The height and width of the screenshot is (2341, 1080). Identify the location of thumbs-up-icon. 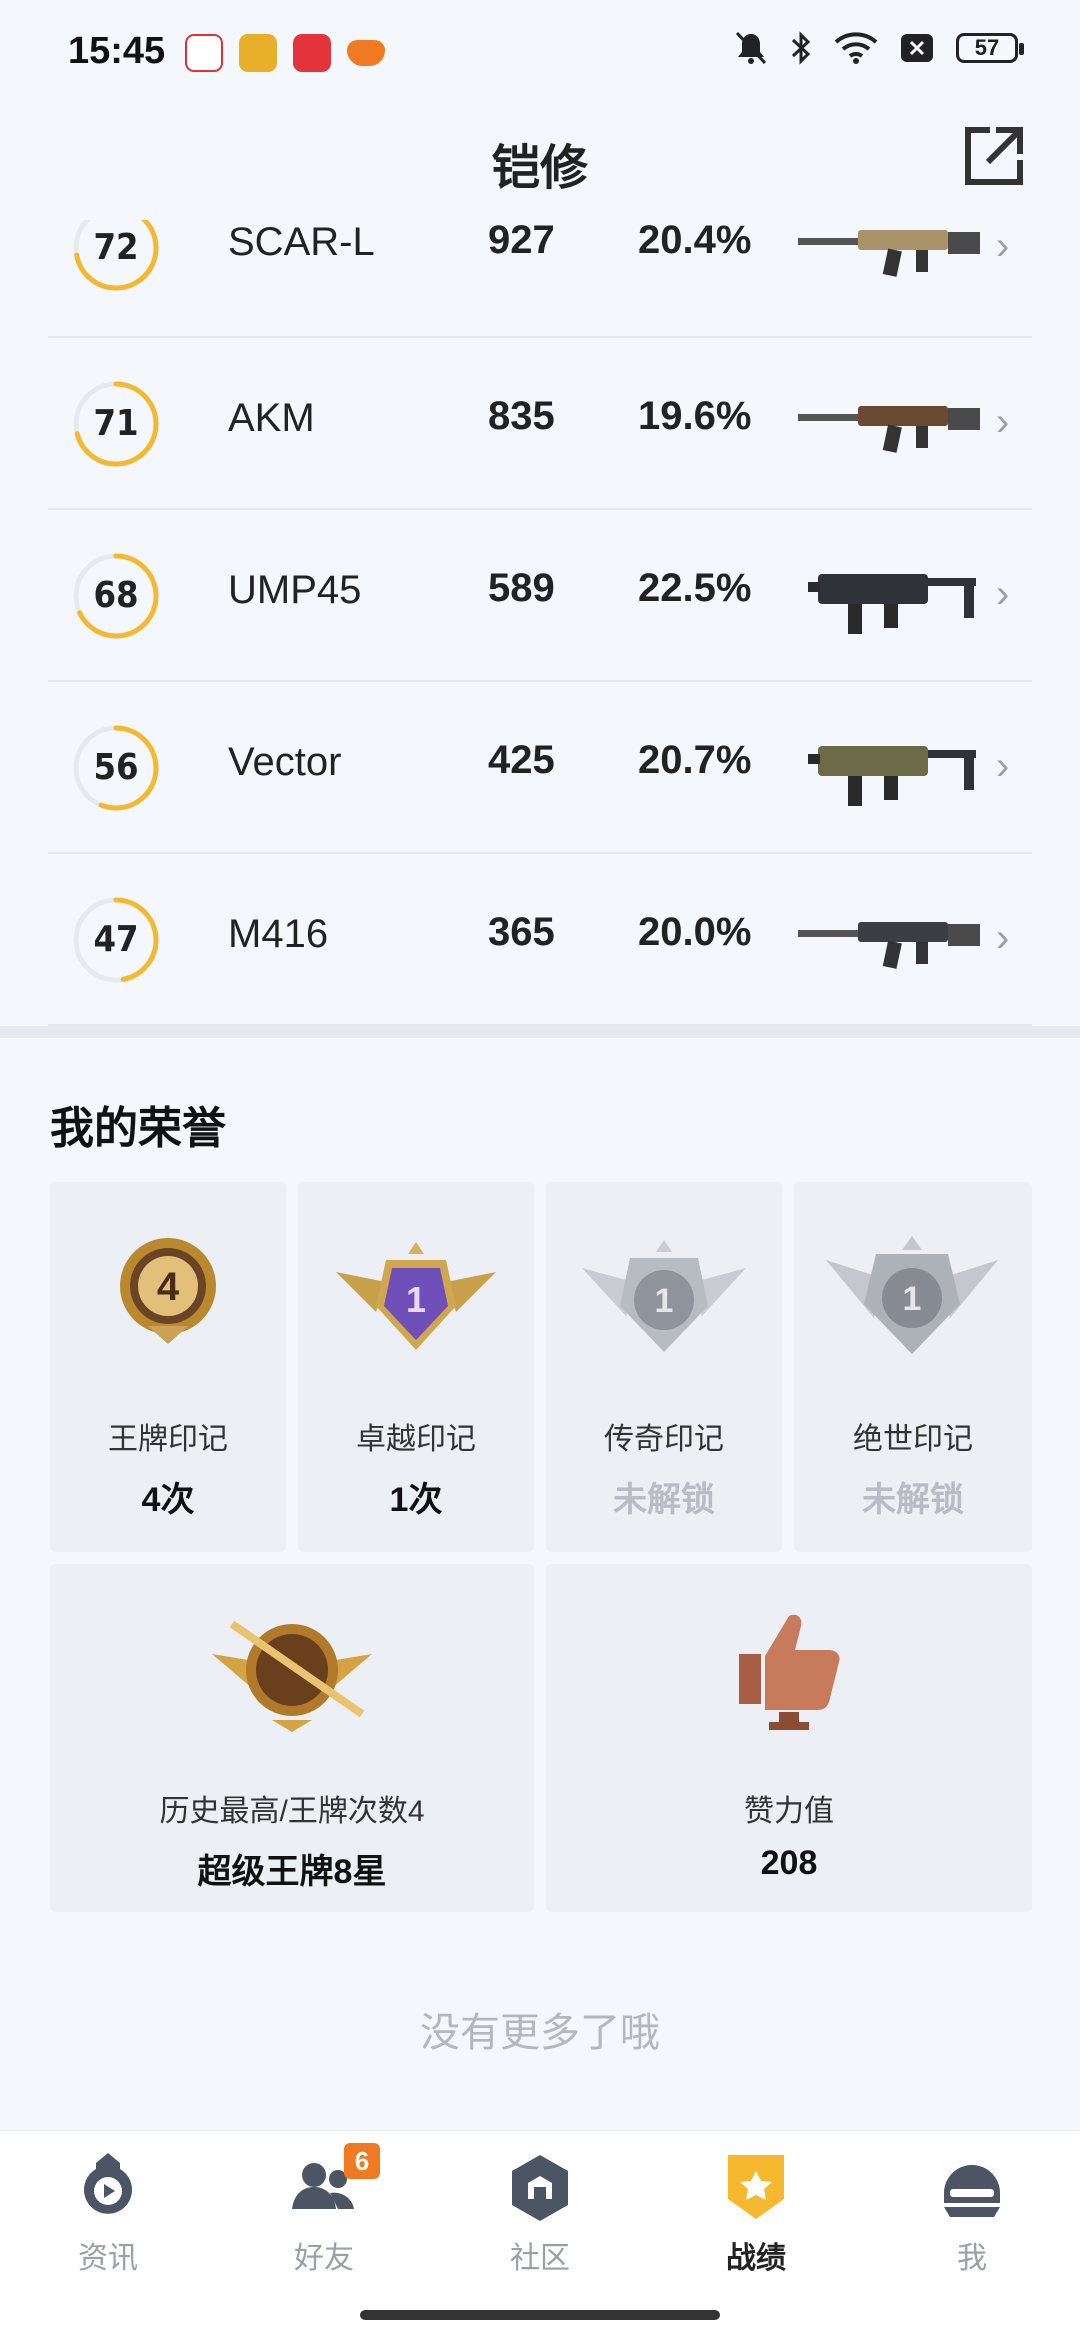
(789, 1672).